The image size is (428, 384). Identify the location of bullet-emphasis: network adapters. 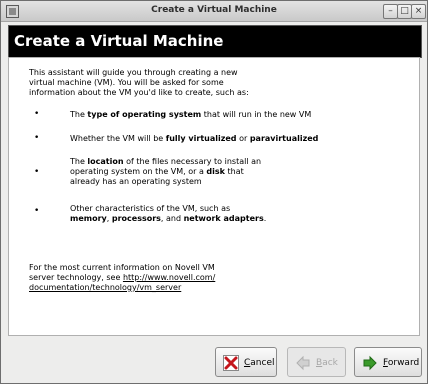
(223, 218).